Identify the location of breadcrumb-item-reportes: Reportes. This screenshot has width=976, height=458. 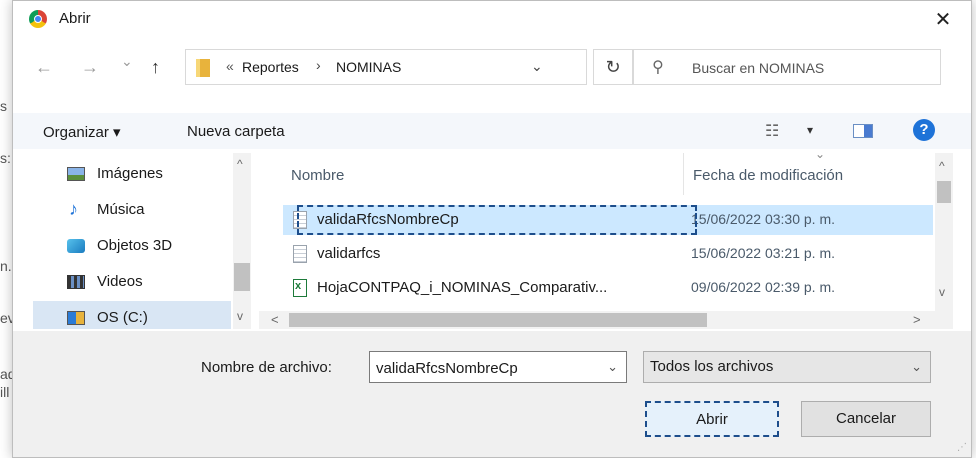
(270, 67).